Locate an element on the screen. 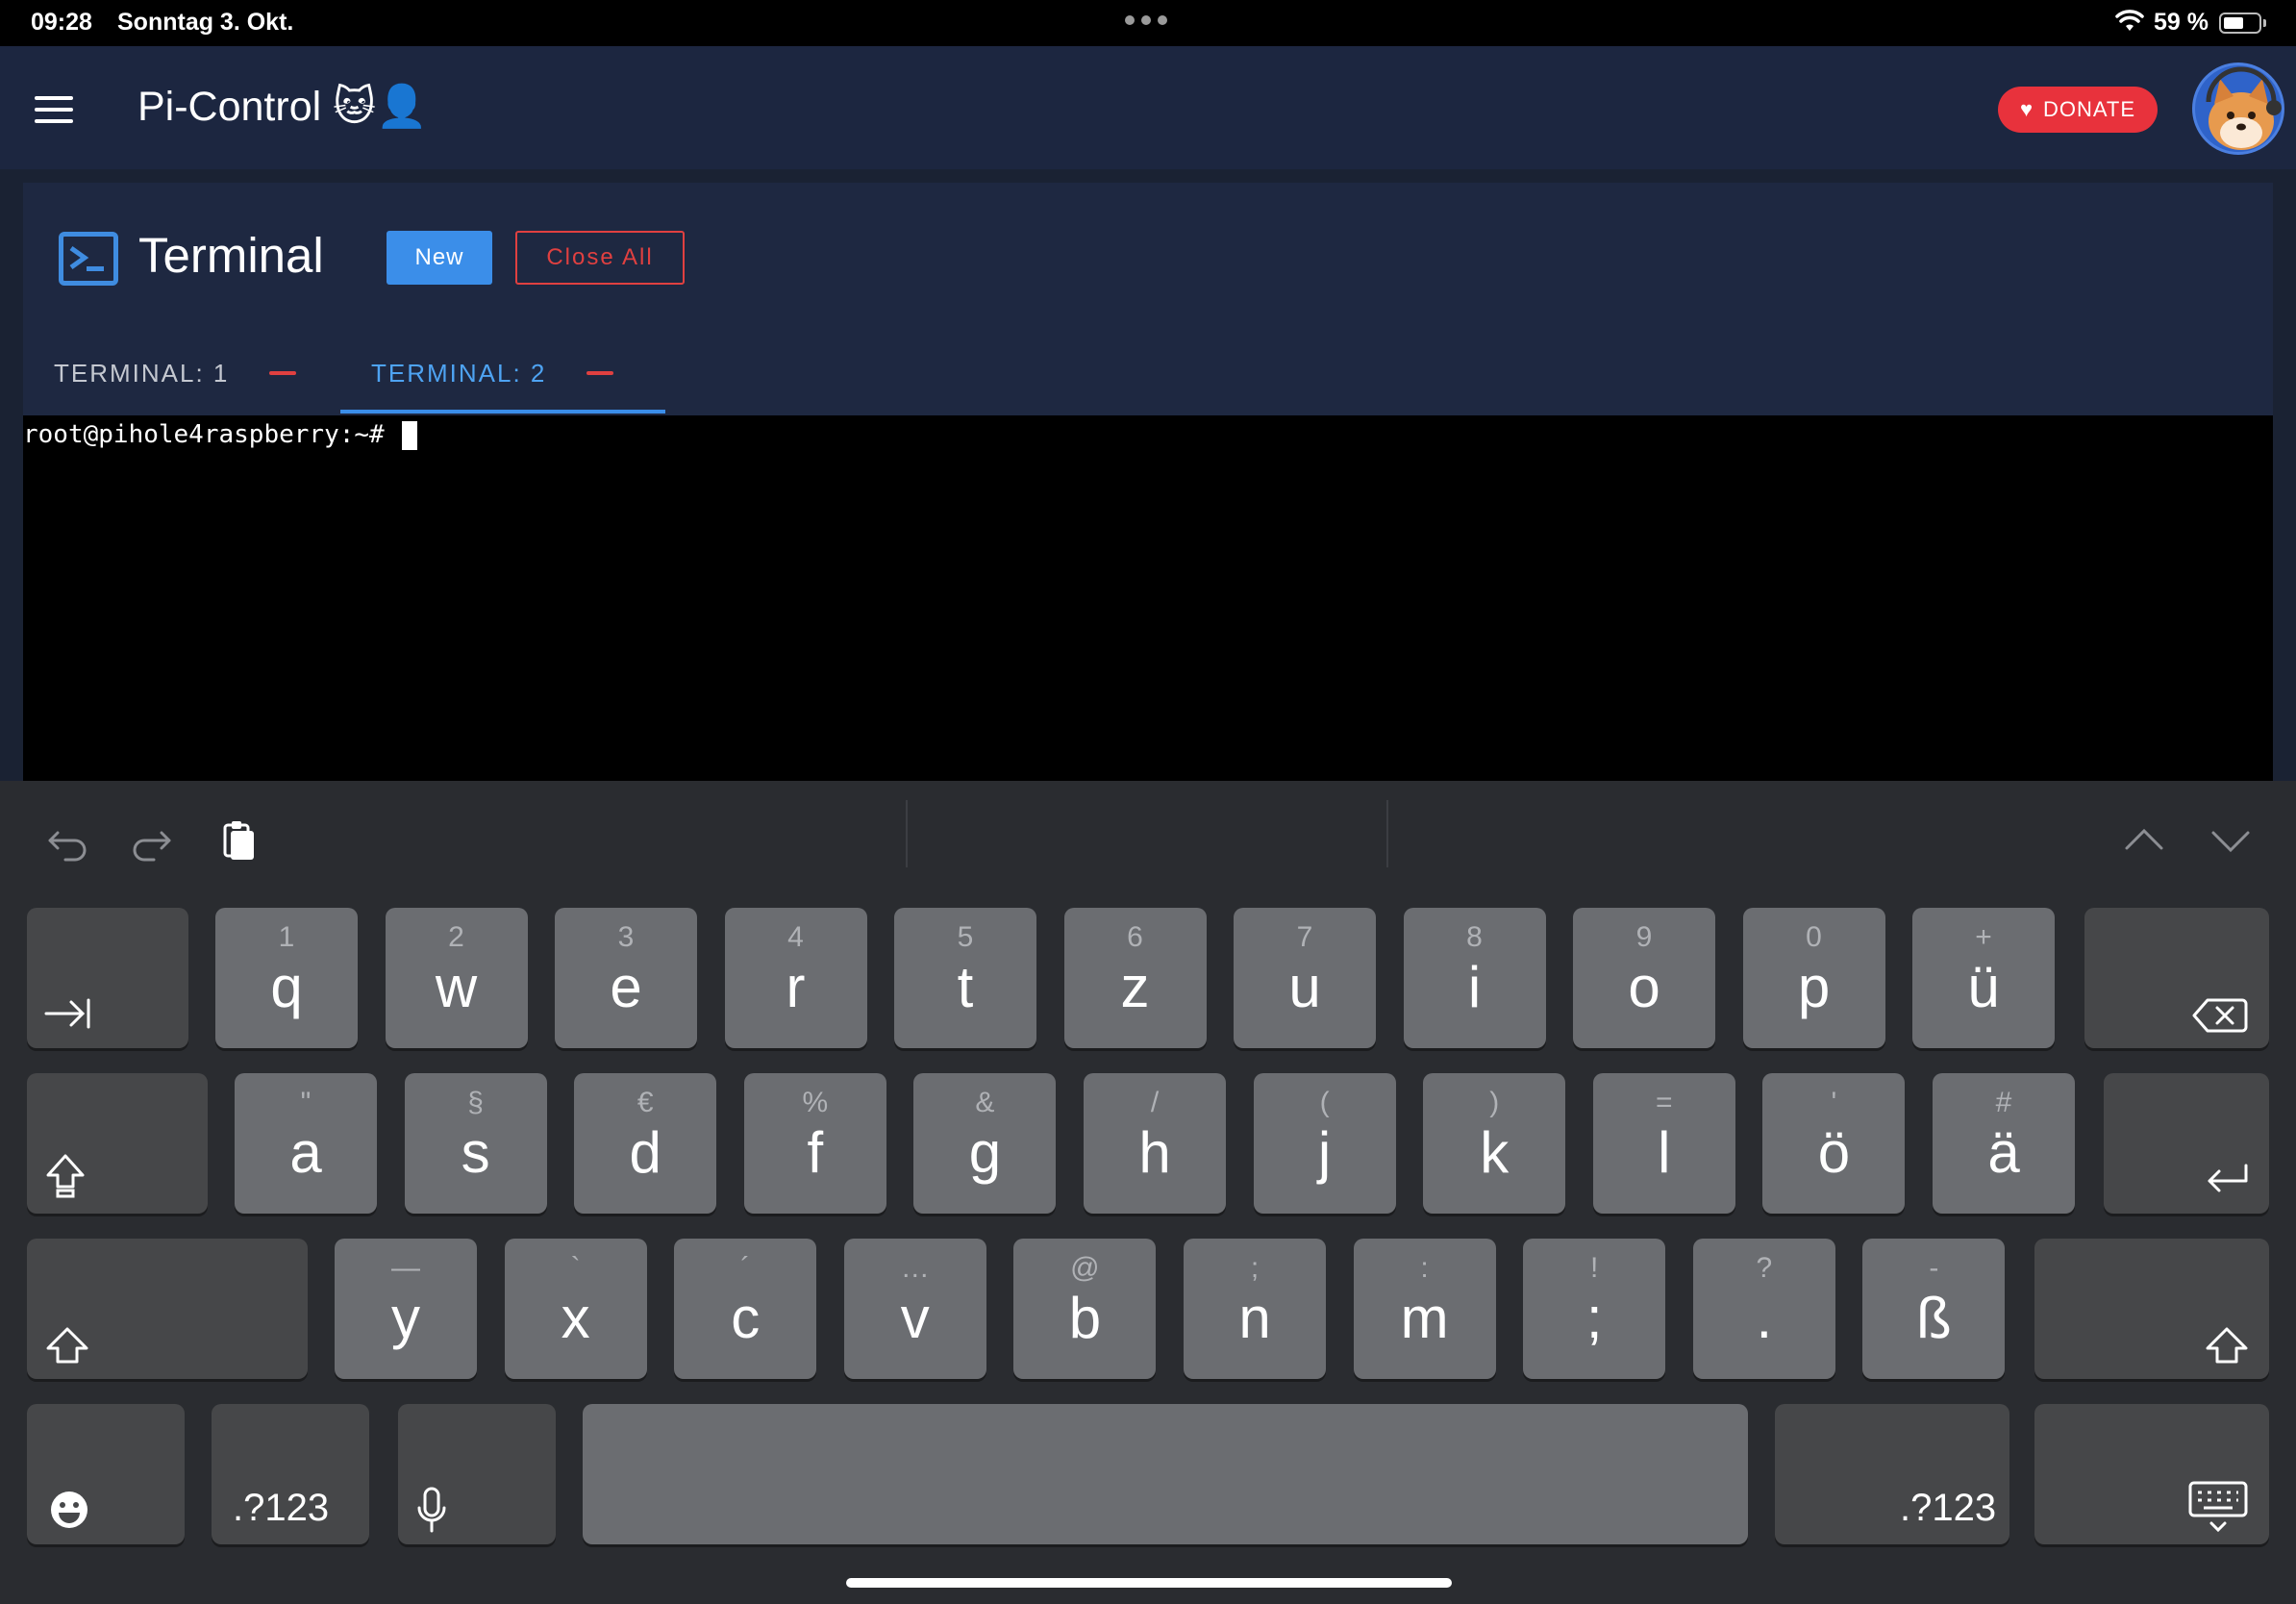 The width and height of the screenshot is (2296, 1604). numbers-key-right: .?123 is located at coordinates (1892, 1474).